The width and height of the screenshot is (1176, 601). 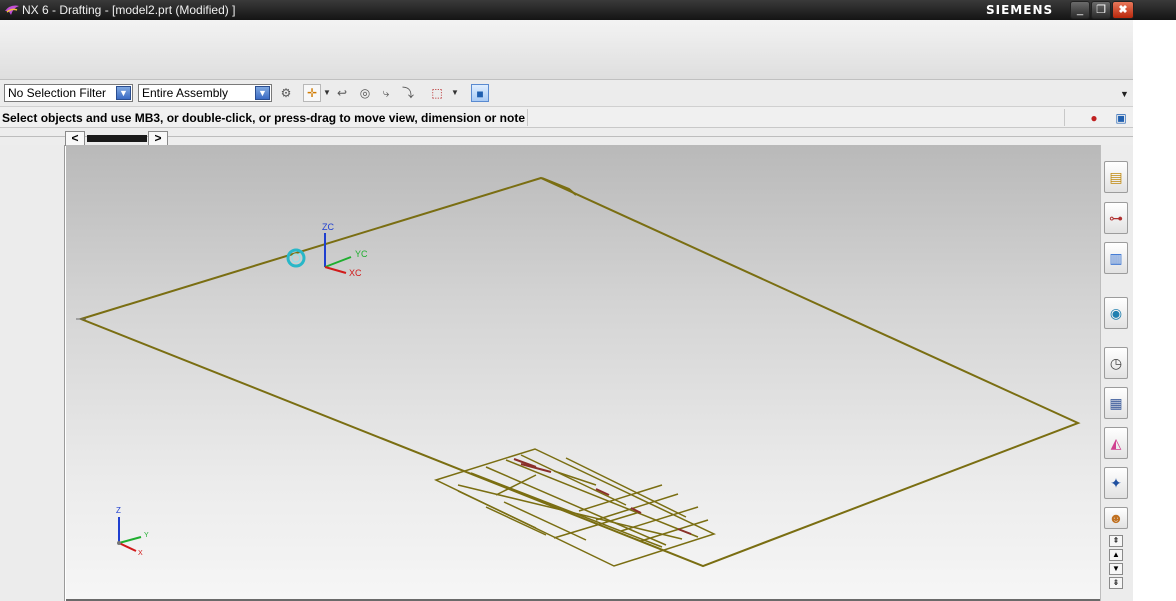 What do you see at coordinates (117, 138) in the screenshot?
I see `tab-scroll-track` at bounding box center [117, 138].